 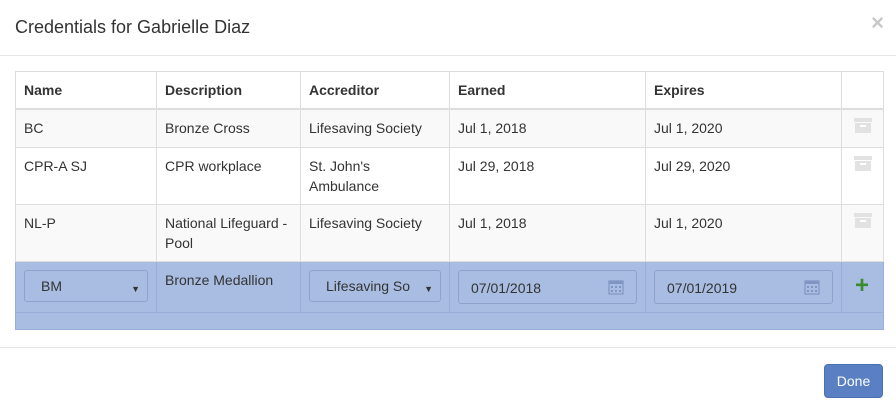 What do you see at coordinates (228, 175) in the screenshot?
I see `cell-description: CPR workplace` at bounding box center [228, 175].